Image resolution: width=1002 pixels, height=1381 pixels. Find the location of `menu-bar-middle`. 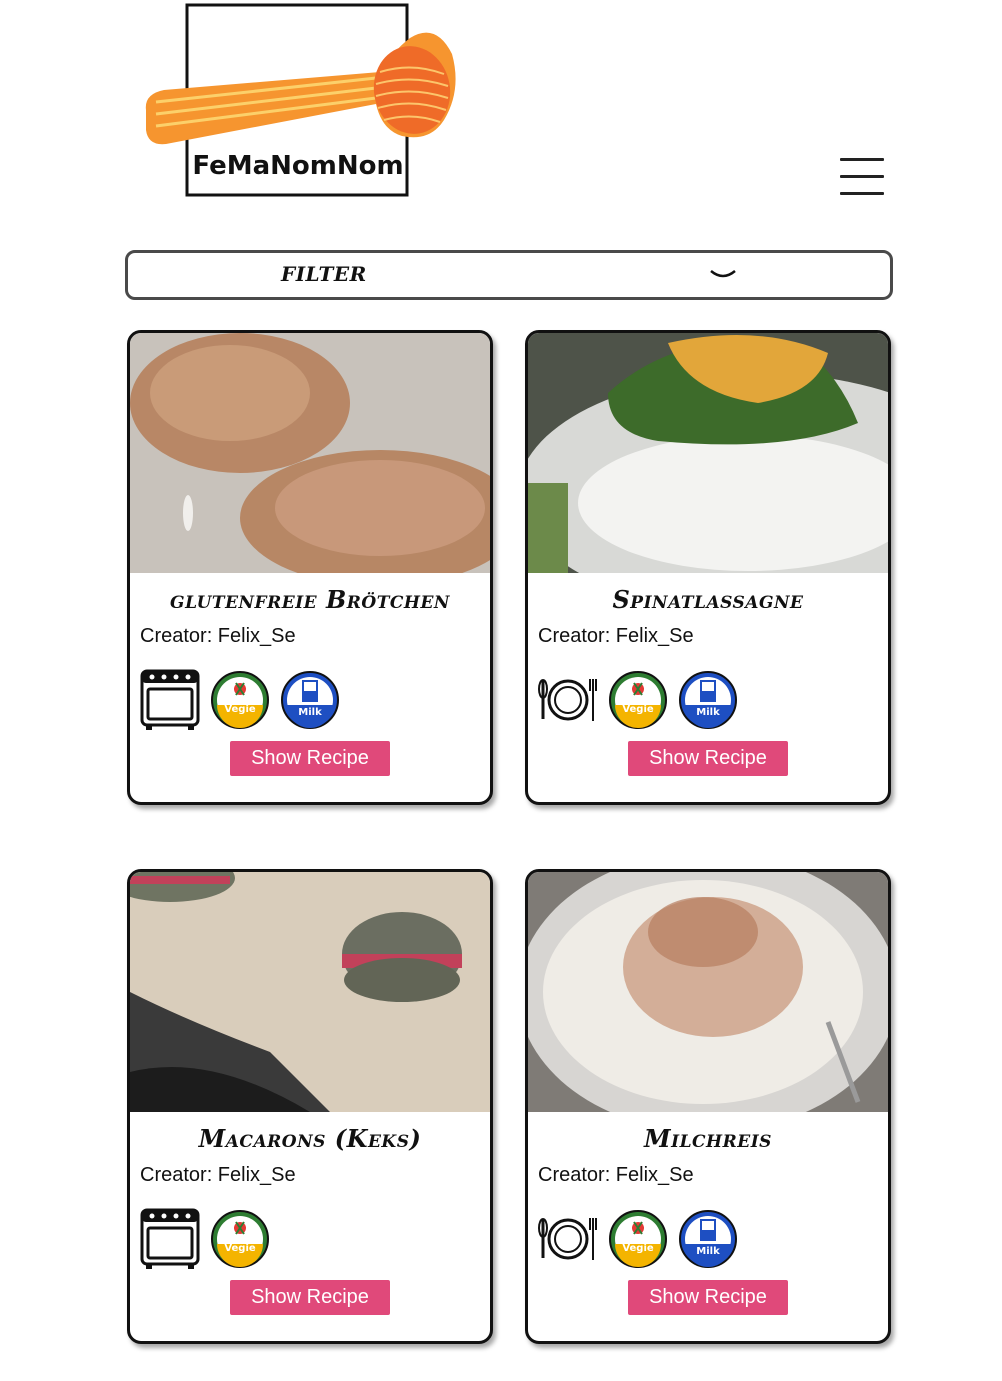

menu-bar-middle is located at coordinates (862, 176).